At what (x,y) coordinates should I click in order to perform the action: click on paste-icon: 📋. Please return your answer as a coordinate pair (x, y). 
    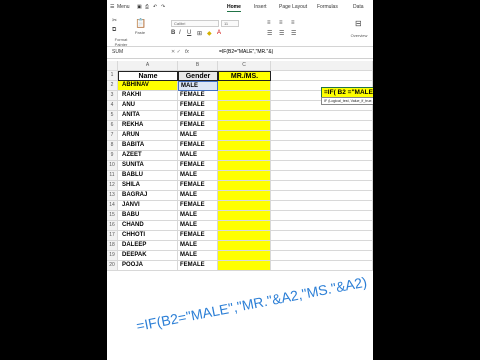
    Looking at the image, I should click on (140, 23).